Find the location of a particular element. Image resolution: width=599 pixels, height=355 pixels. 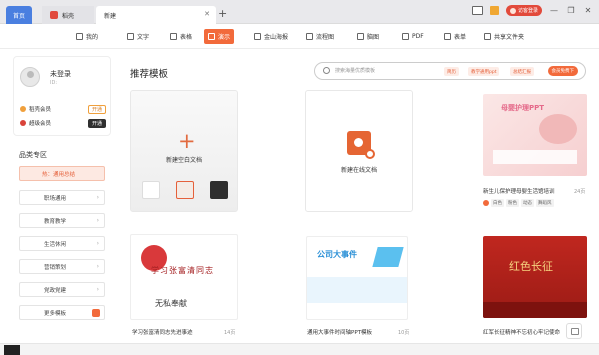

template-thumbnail: 母婴护理PPT is located at coordinates (535, 135).